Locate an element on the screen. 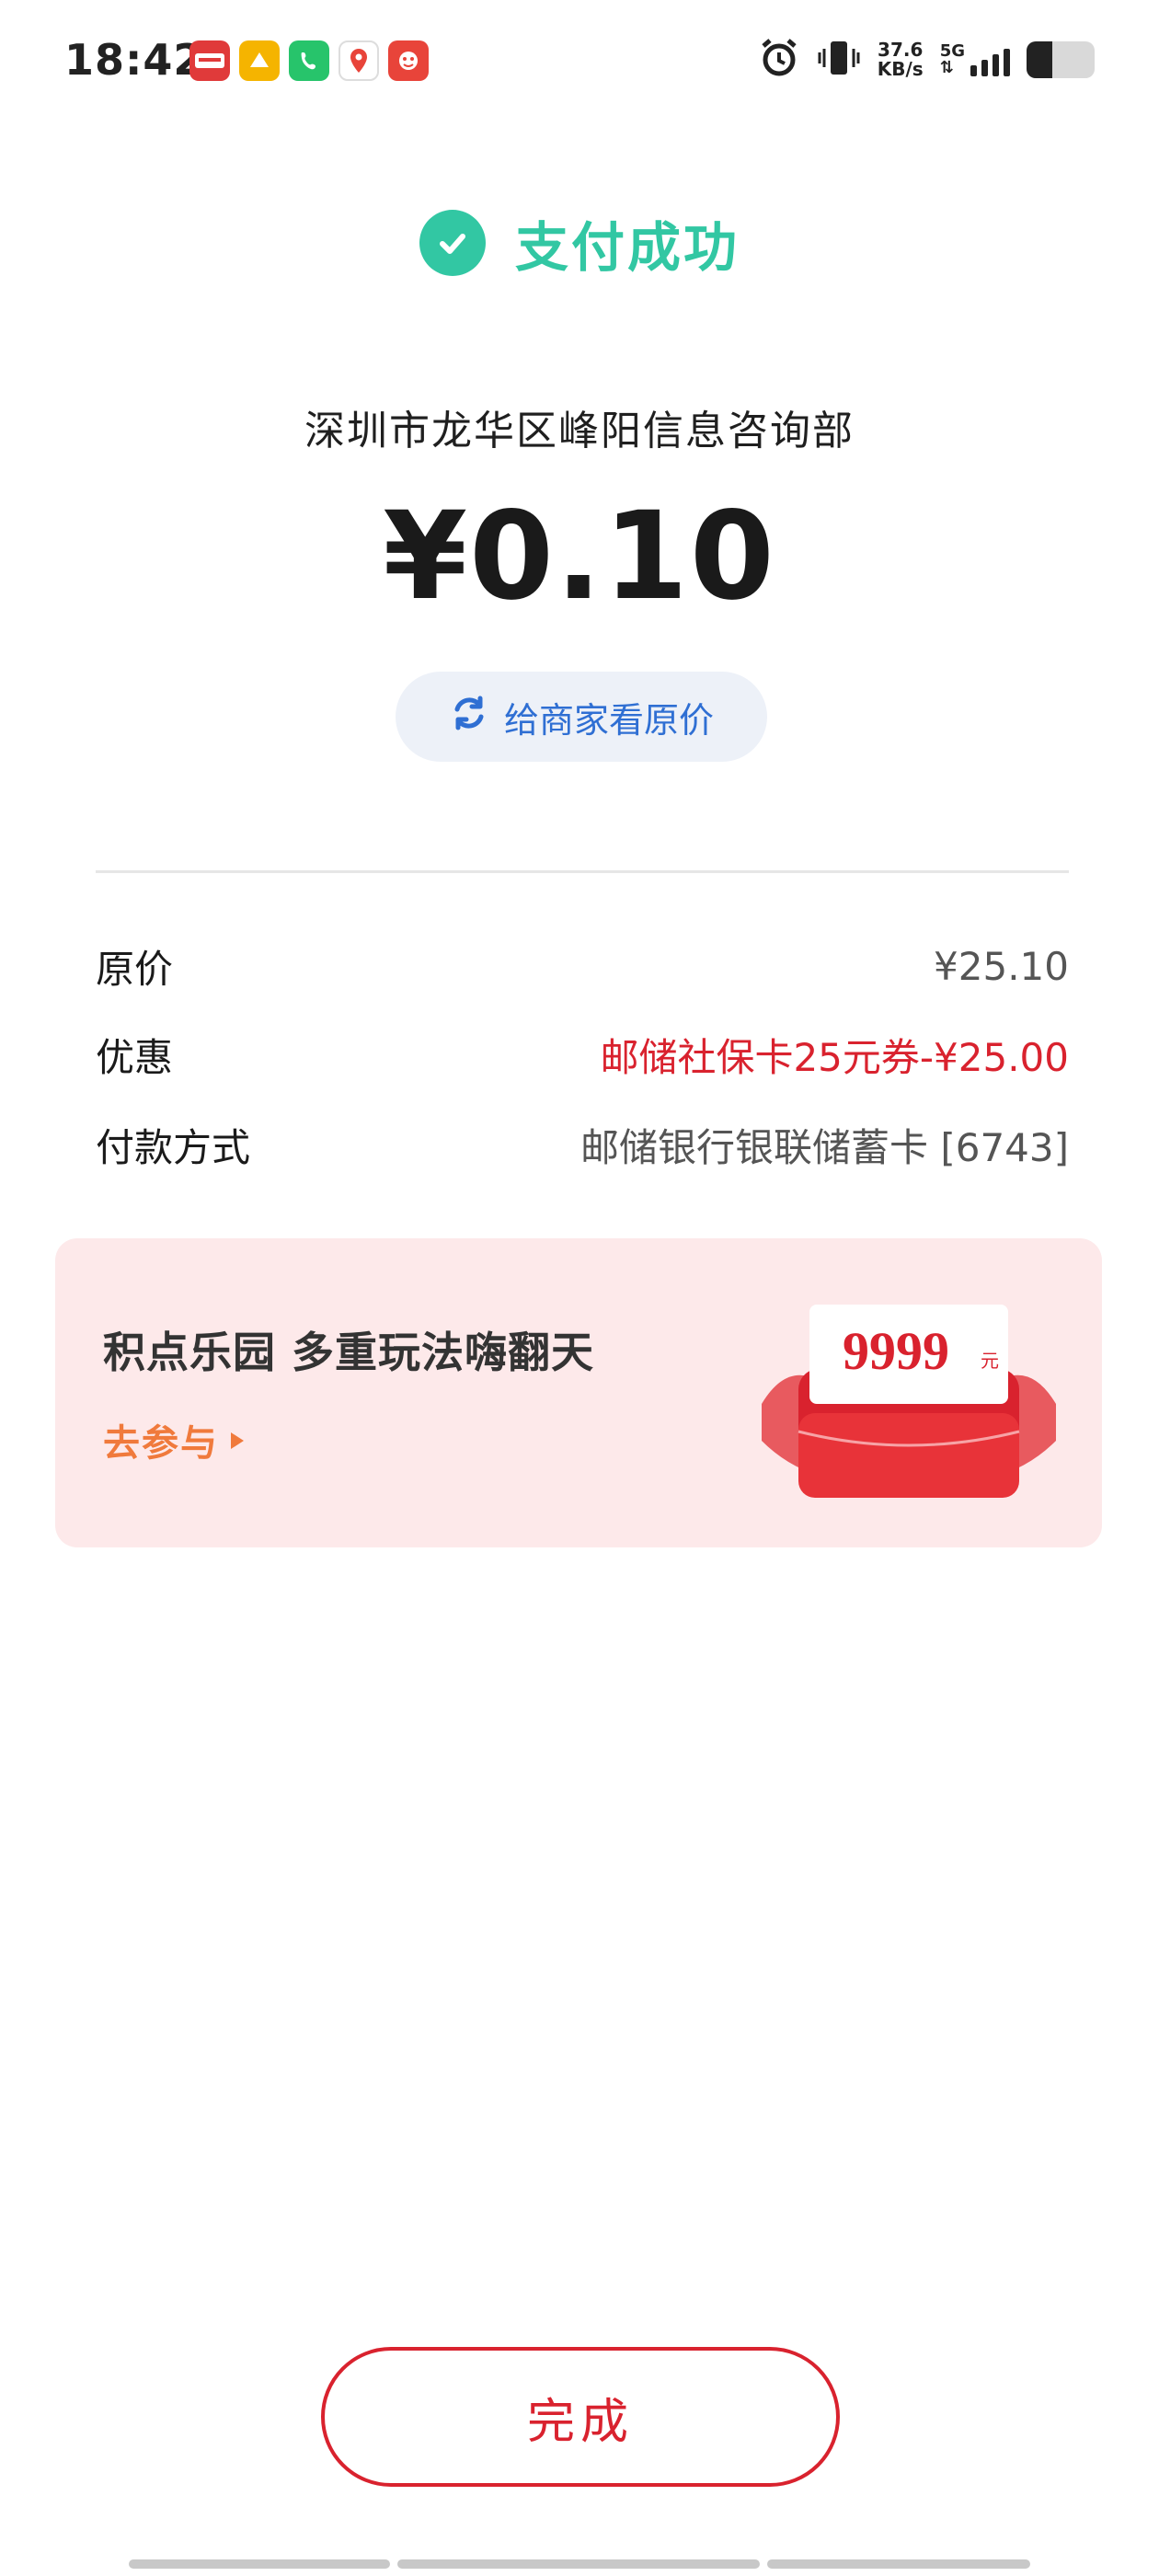 The image size is (1159, 2576). cell-signal: 5G ⇅ is located at coordinates (975, 59).